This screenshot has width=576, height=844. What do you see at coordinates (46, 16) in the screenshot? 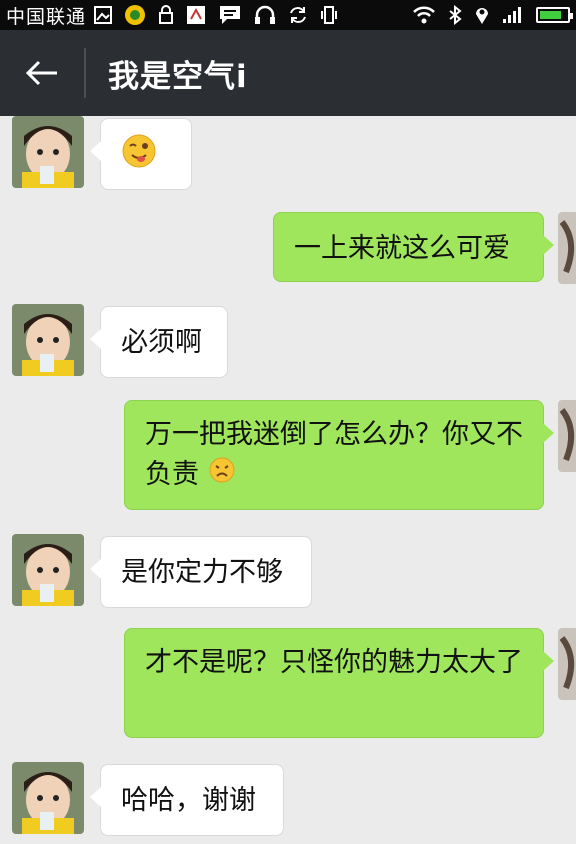
I see `carrier-label: 中国联通` at bounding box center [46, 16].